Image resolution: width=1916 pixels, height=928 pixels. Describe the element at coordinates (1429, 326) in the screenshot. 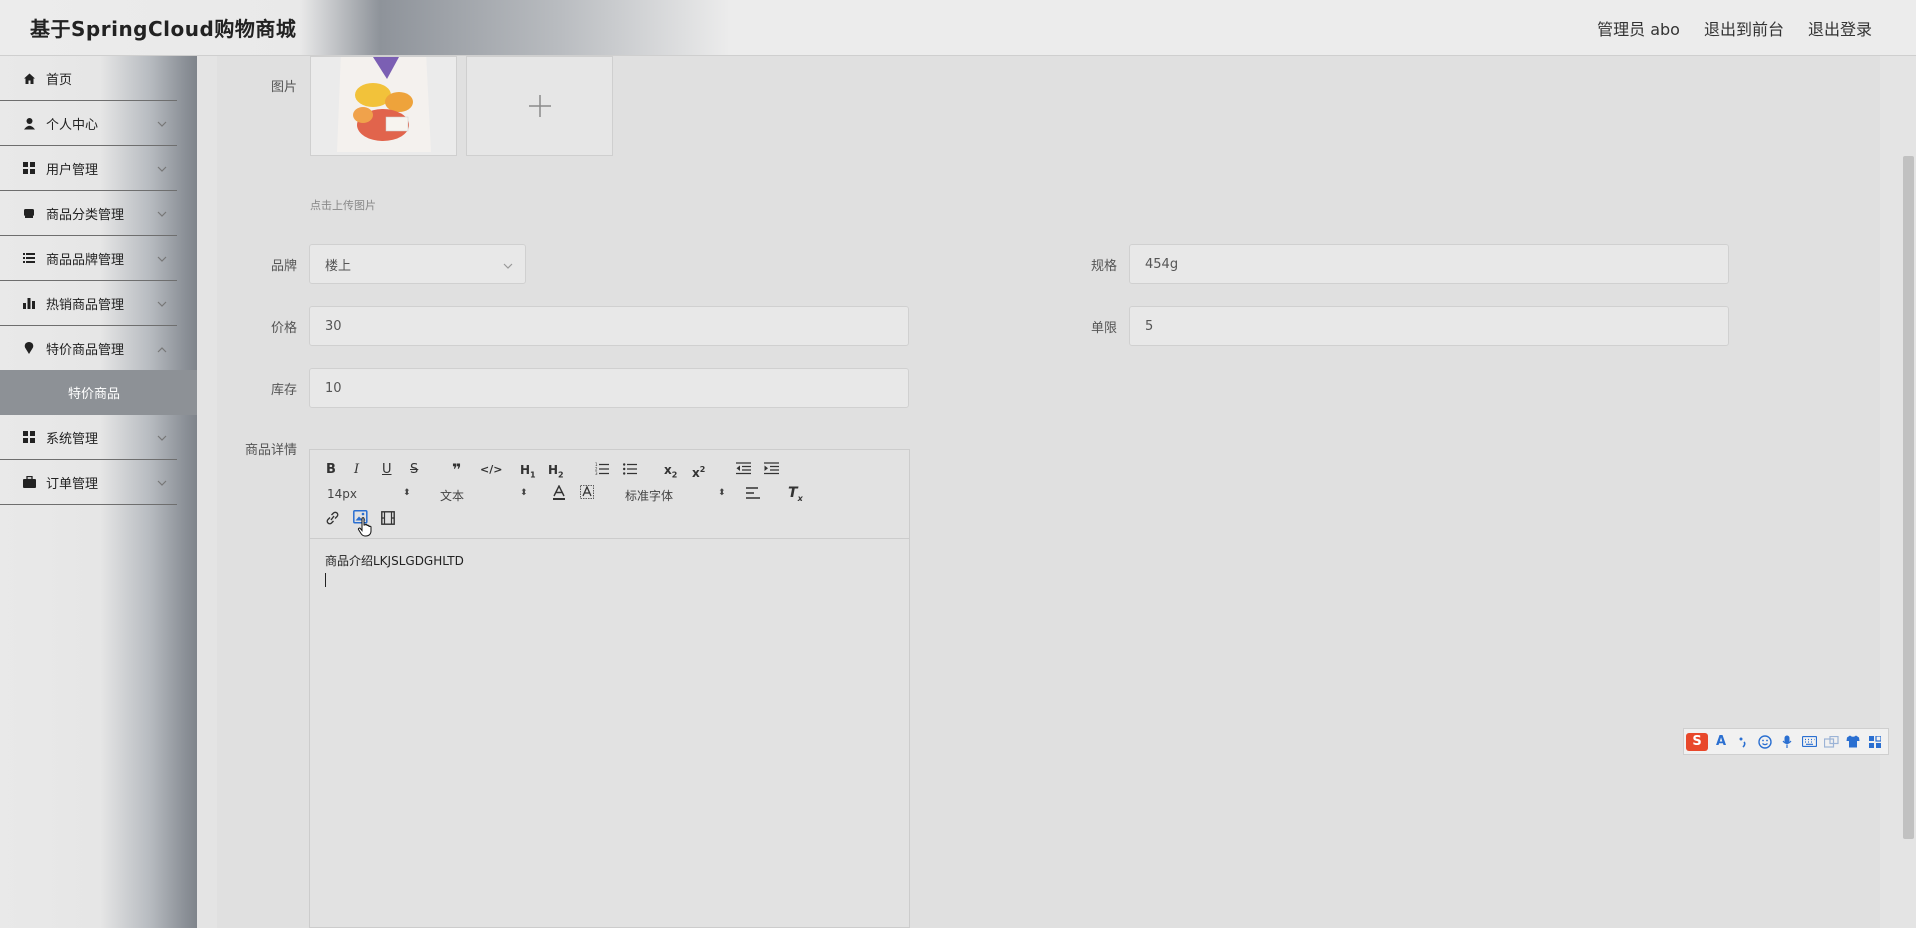

I see `limit-input: 5` at that location.